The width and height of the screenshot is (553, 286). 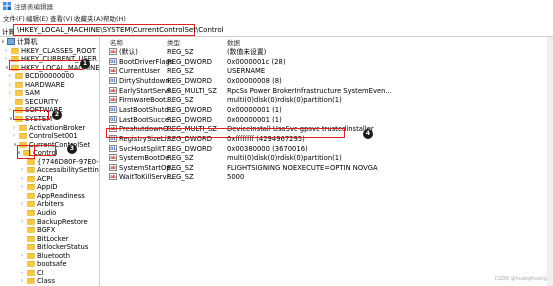 What do you see at coordinates (57, 115) in the screenshot?
I see `step-badge-2: 2` at bounding box center [57, 115].